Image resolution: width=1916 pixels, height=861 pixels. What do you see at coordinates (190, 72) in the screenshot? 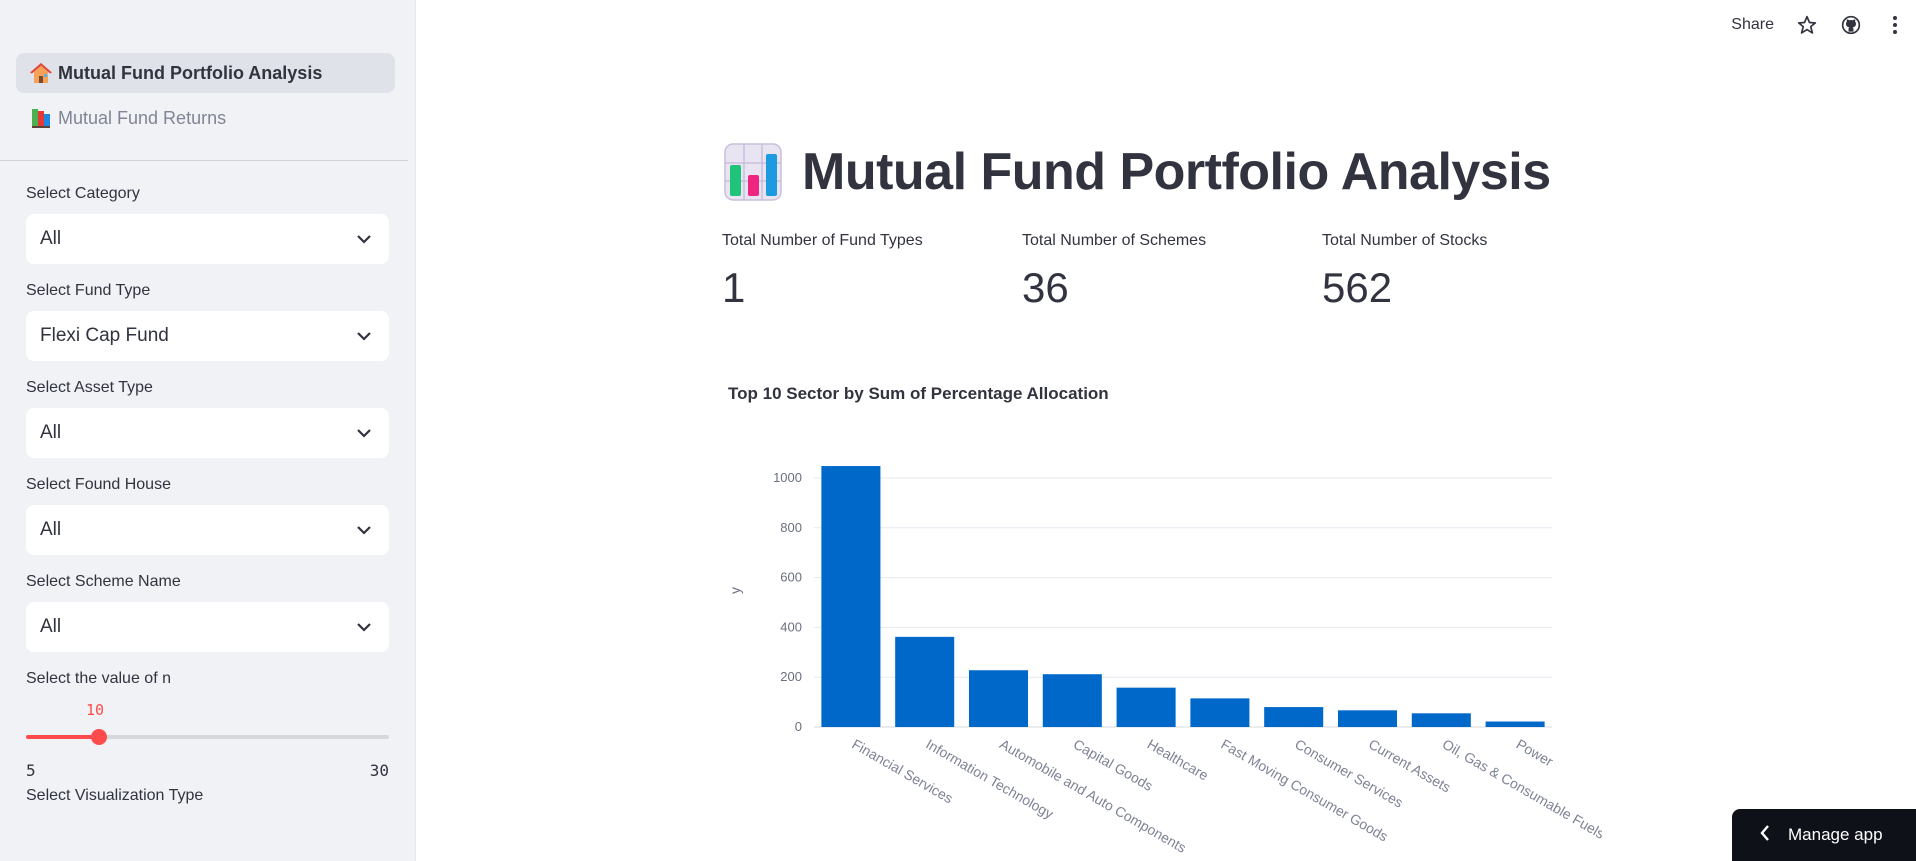
I see `nav-item-label: Mutual Fund Portfolio Analysis` at bounding box center [190, 72].